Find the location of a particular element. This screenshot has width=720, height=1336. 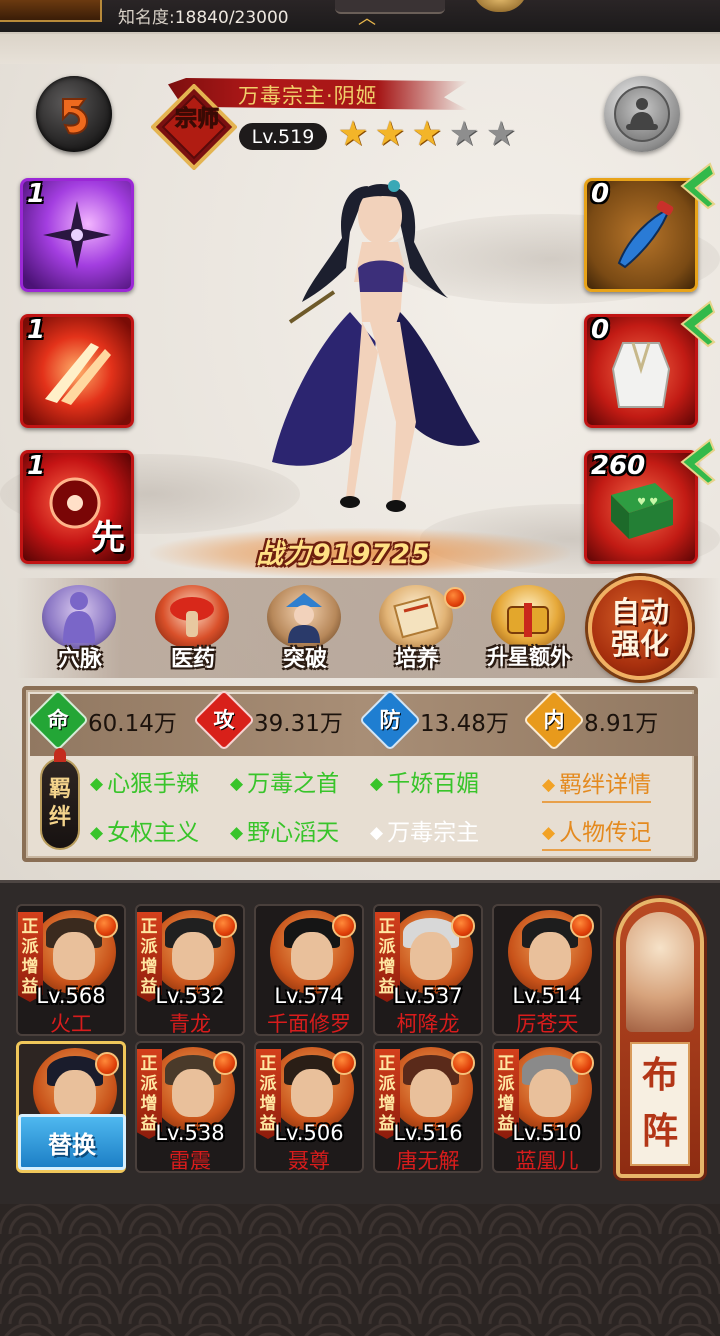

function-label: 培养 is located at coordinates (416, 659).